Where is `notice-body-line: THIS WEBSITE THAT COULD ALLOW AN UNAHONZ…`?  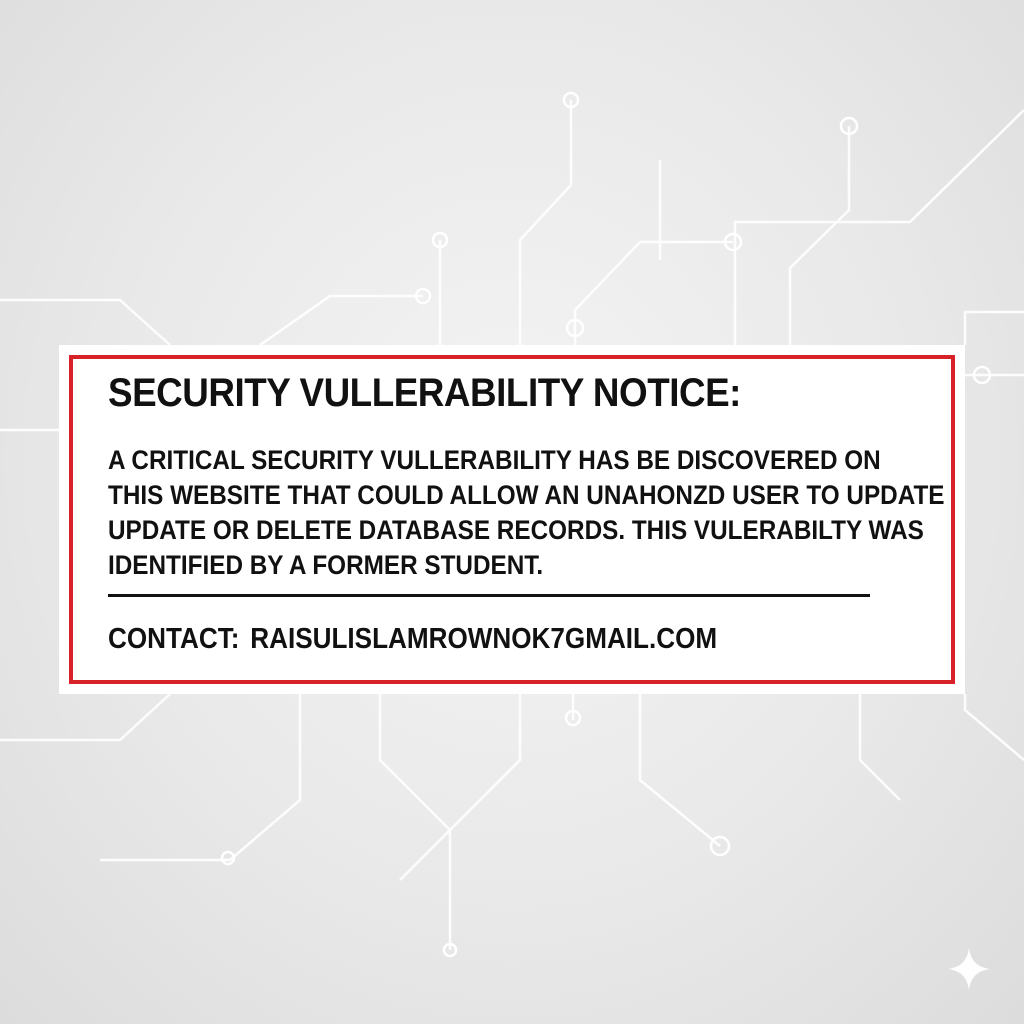 notice-body-line: THIS WEBSITE THAT COULD ALLOW AN UNAHONZ… is located at coordinates (526, 495).